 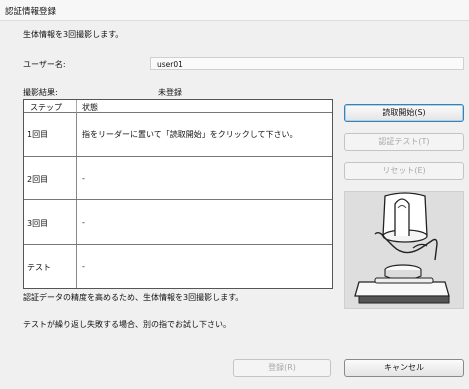 What do you see at coordinates (40, 92) in the screenshot?
I see `capture-result-label: 撮影結果:` at bounding box center [40, 92].